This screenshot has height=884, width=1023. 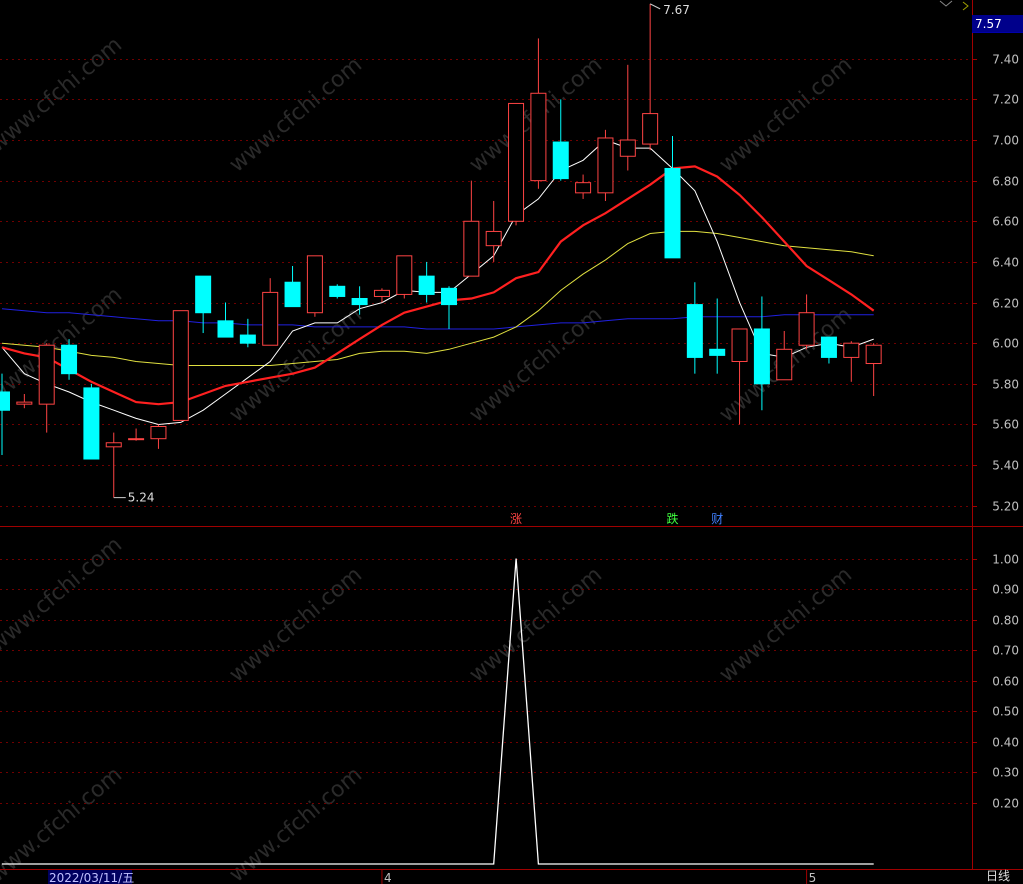 I want to click on signal-label: 跌, so click(x=672, y=518).